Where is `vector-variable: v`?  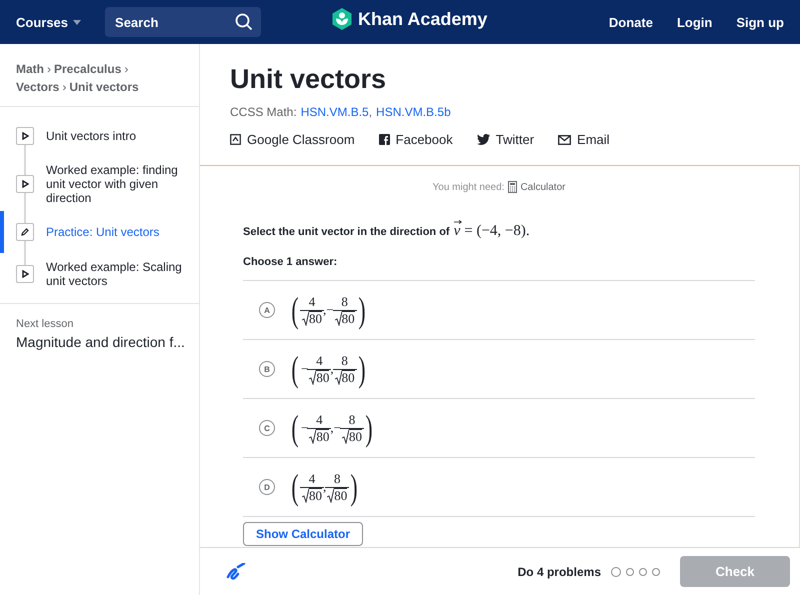 vector-variable: v is located at coordinates (457, 231).